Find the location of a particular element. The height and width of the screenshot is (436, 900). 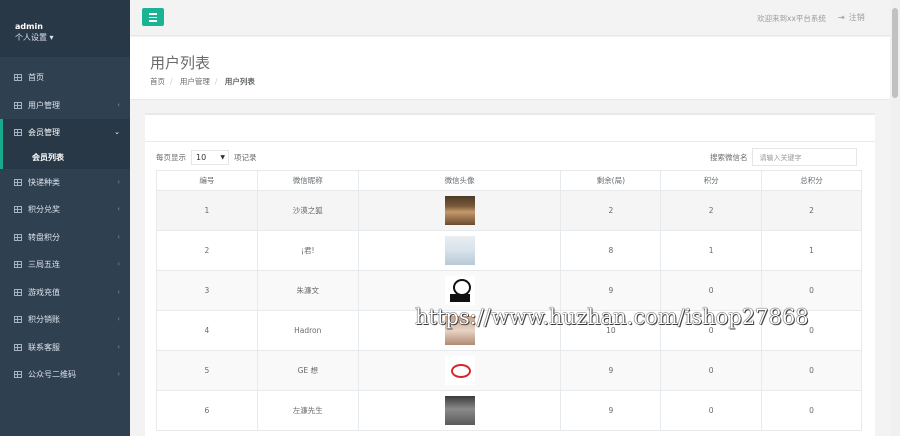

cell-nickname: Hadron is located at coordinates (307, 330).